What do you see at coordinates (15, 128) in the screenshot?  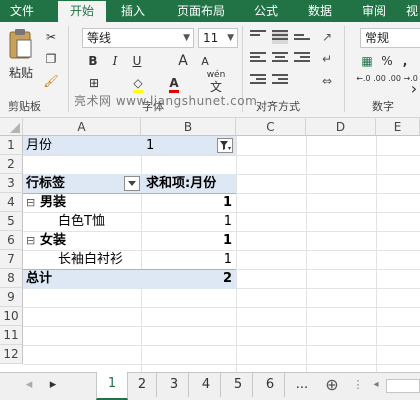 I see `select-all-icon` at bounding box center [15, 128].